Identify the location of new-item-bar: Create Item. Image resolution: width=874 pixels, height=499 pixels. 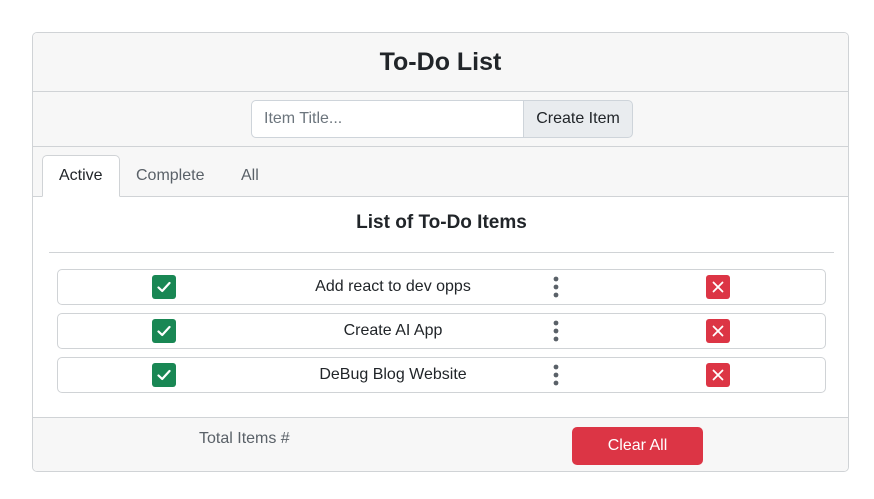
(440, 119).